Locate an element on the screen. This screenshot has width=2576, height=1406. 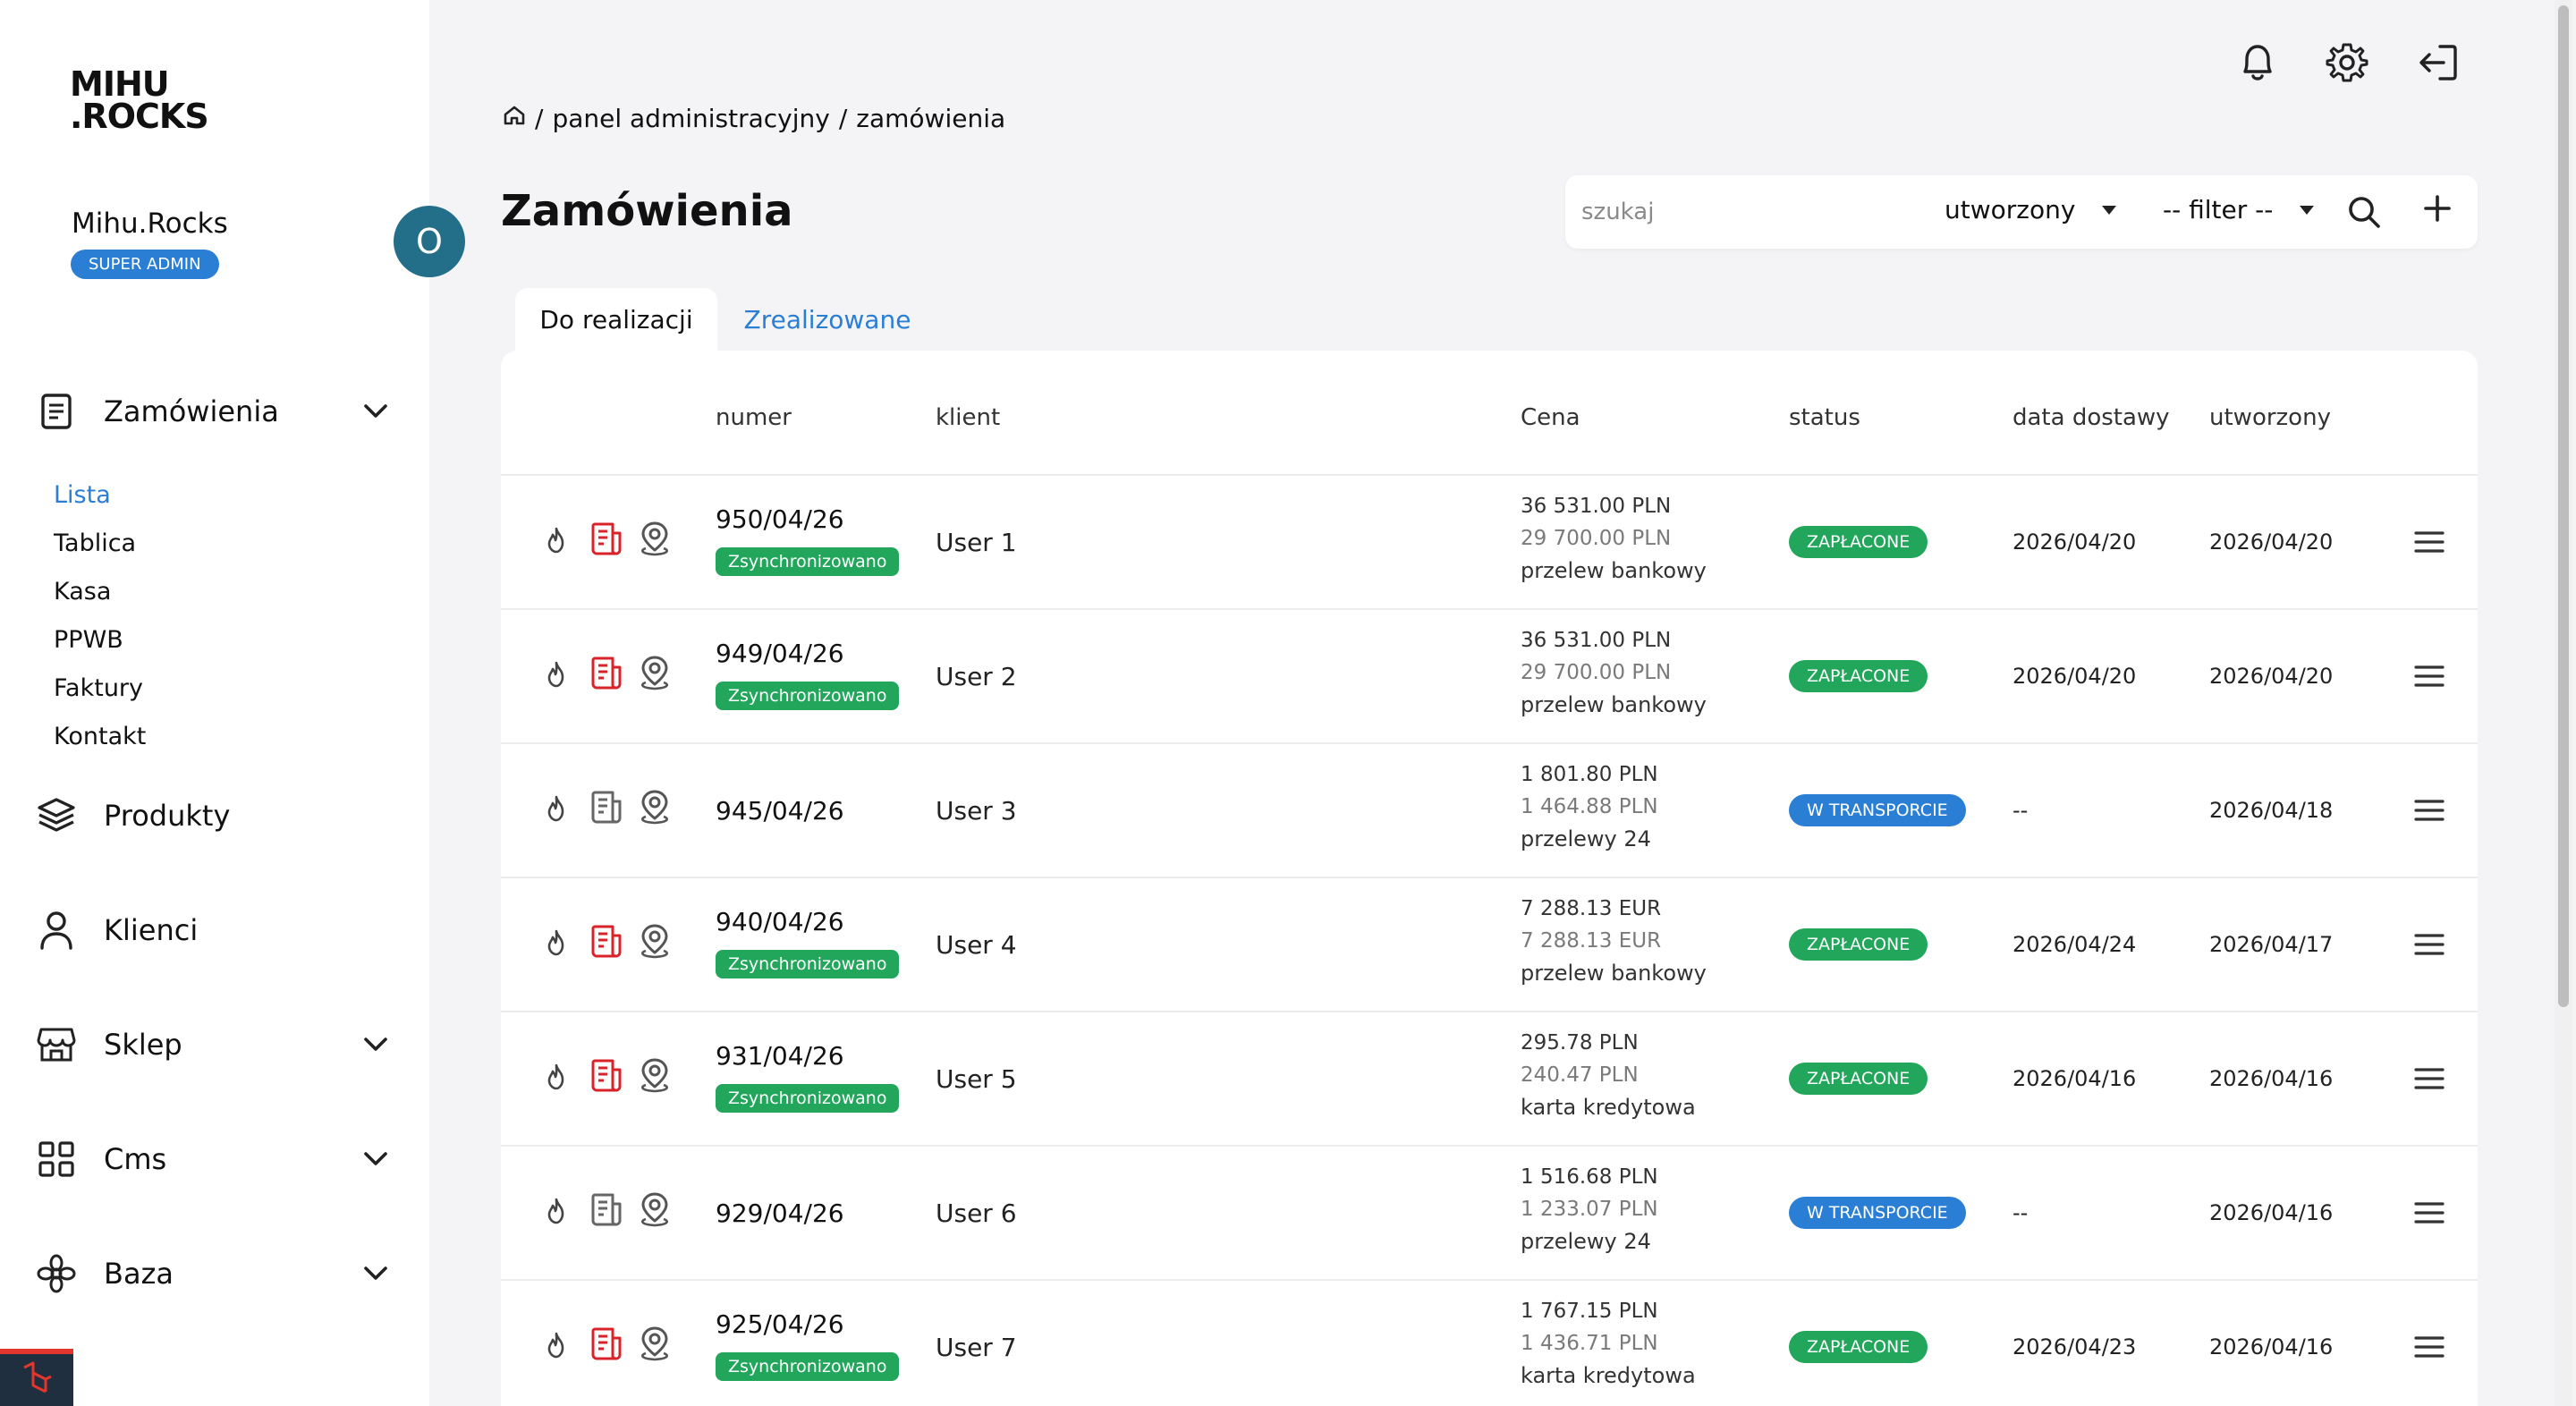
debugbar-toggle is located at coordinates (36, 1378).